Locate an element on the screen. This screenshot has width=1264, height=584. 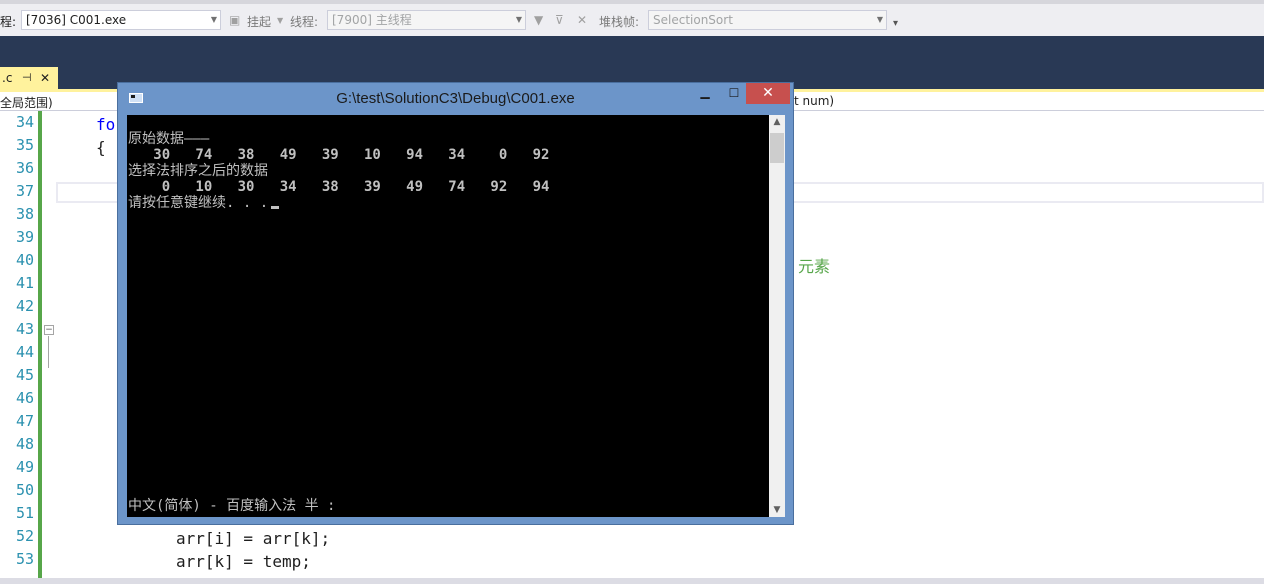
line-number: 43 is located at coordinates (24, 329).